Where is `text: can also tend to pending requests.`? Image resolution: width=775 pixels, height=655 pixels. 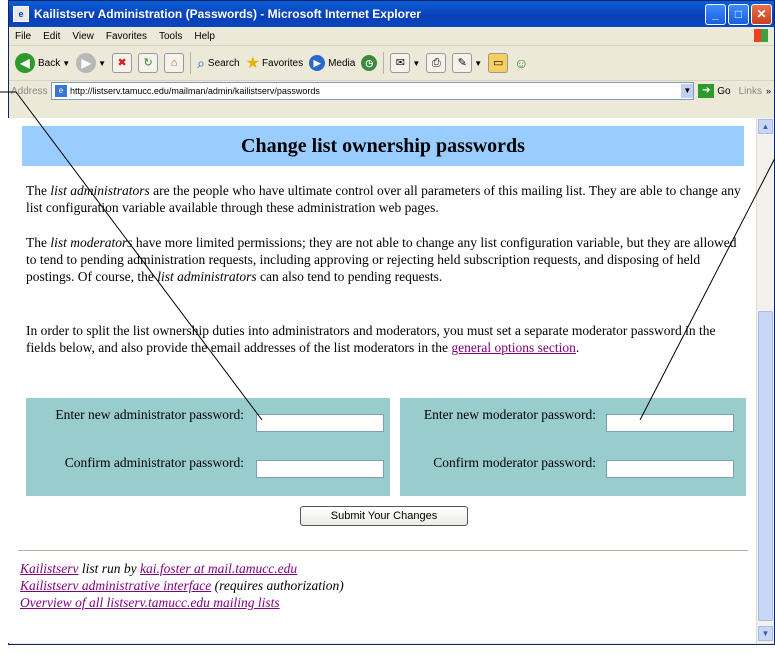
text: can also tend to pending requests. is located at coordinates (349, 276).